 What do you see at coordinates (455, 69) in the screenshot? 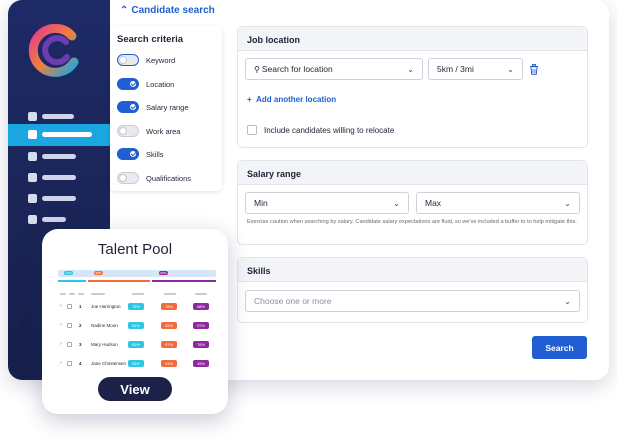
I see `radius-value: 5km / 3mi` at bounding box center [455, 69].